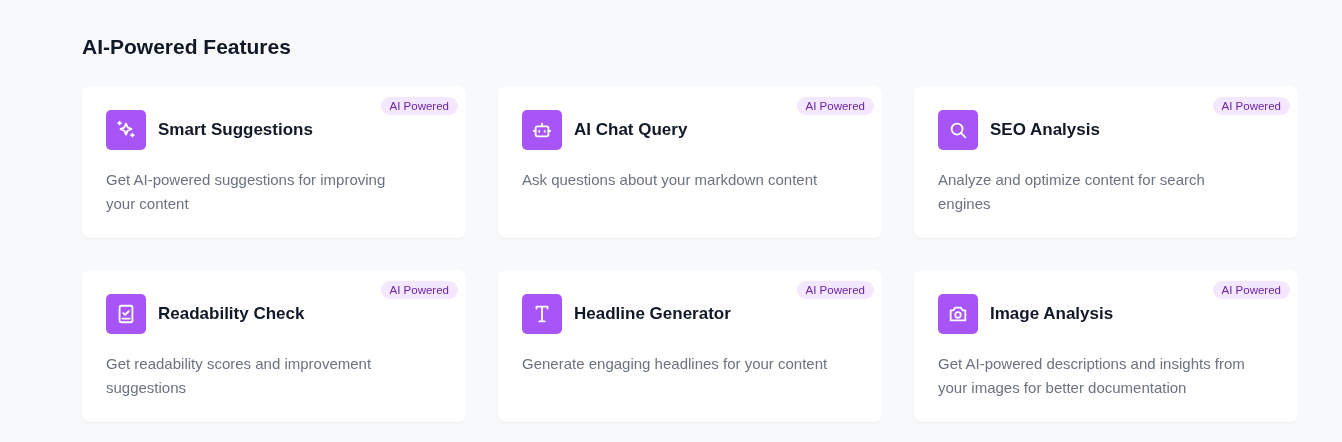 Image resolution: width=1342 pixels, height=442 pixels. I want to click on feature-description: Ask questions about your markdown content, so click(670, 180).